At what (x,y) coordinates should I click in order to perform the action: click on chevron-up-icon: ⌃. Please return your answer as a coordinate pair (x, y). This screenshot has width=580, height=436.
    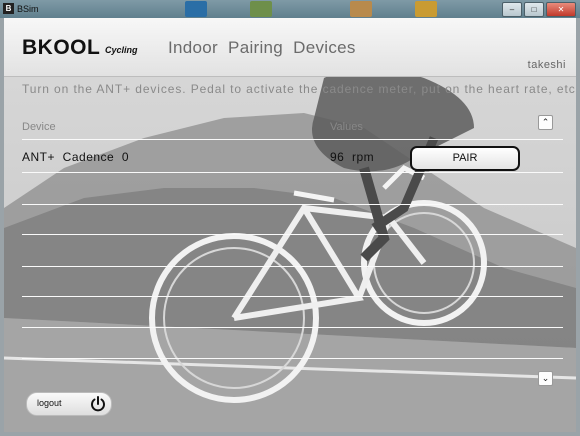
    Looking at the image, I should click on (545, 122).